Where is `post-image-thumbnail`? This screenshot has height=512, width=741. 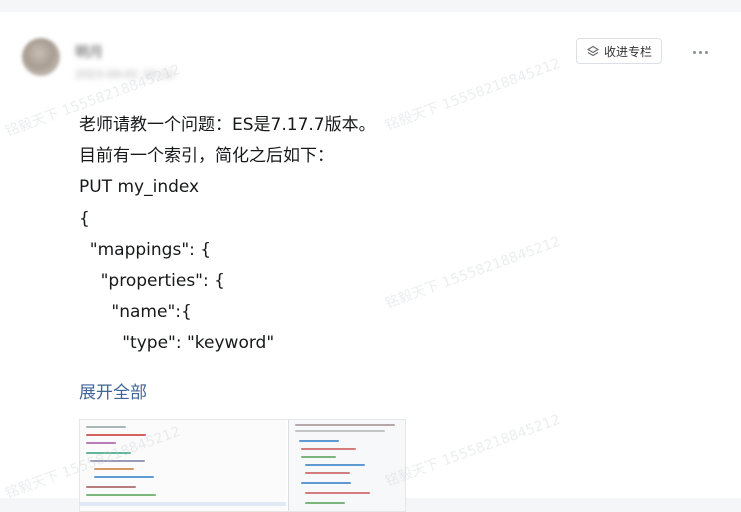 post-image-thumbnail is located at coordinates (242, 465).